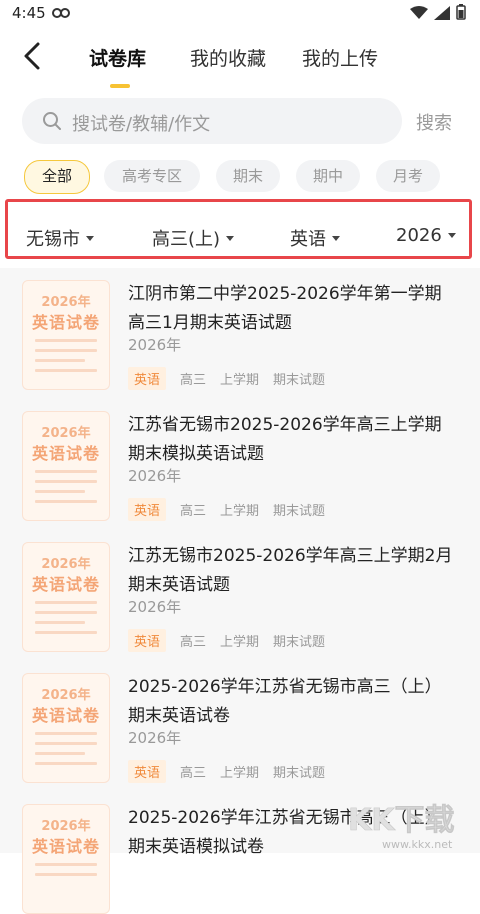 The height and width of the screenshot is (914, 480). Describe the element at coordinates (240, 14) in the screenshot. I see `status-bar: 4:45` at that location.